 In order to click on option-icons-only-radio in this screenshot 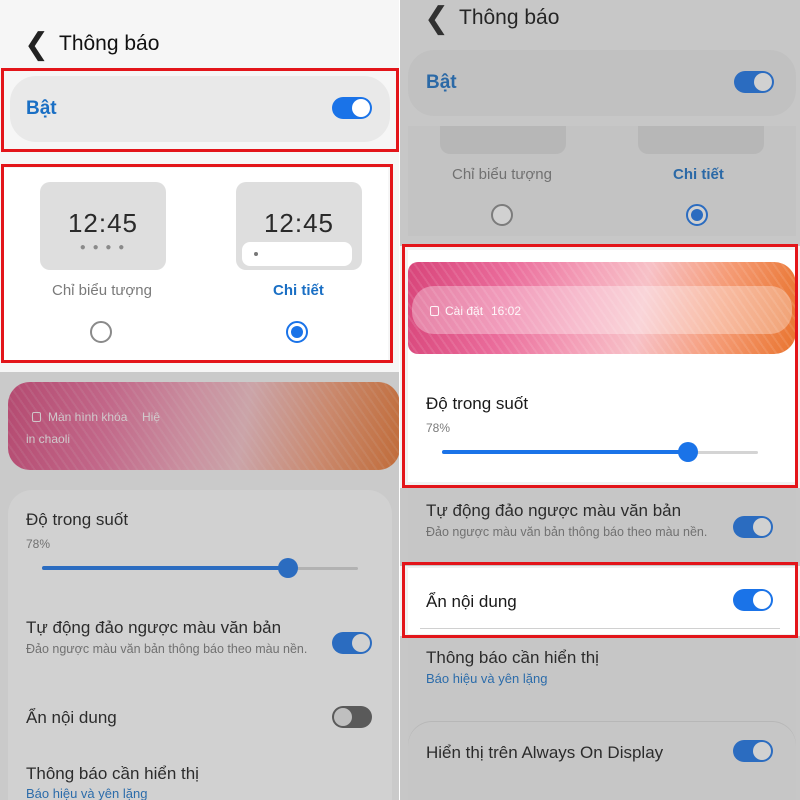, I will do `click(502, 215)`.